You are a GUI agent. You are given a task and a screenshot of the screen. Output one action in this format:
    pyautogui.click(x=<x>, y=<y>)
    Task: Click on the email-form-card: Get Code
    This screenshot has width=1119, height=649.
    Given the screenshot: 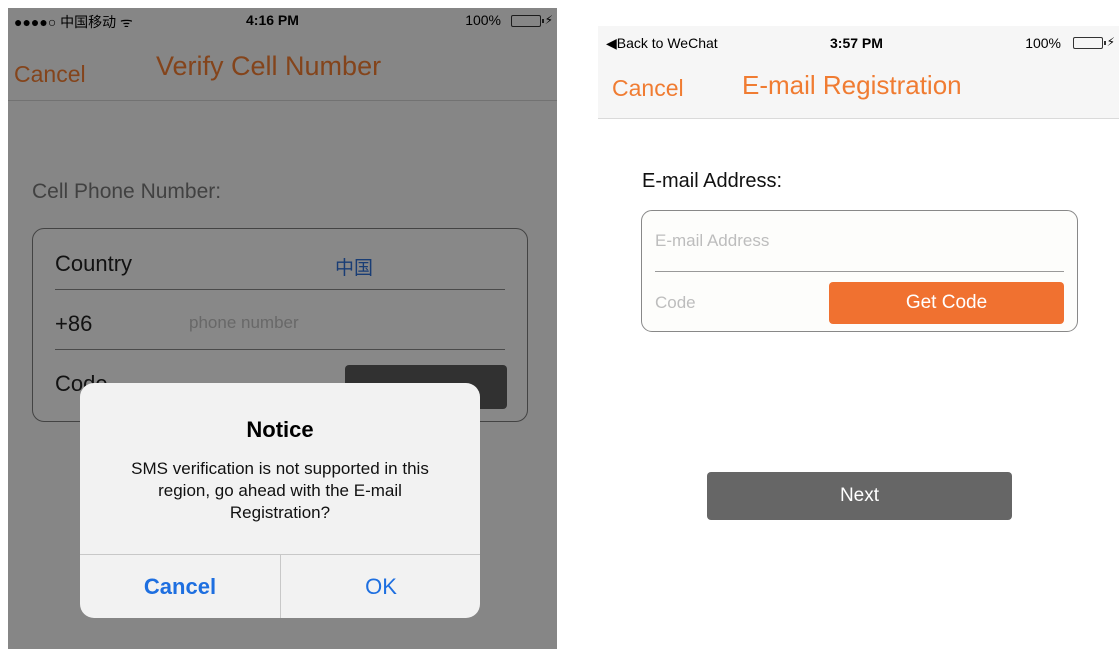 What is the action you would take?
    pyautogui.click(x=859, y=271)
    